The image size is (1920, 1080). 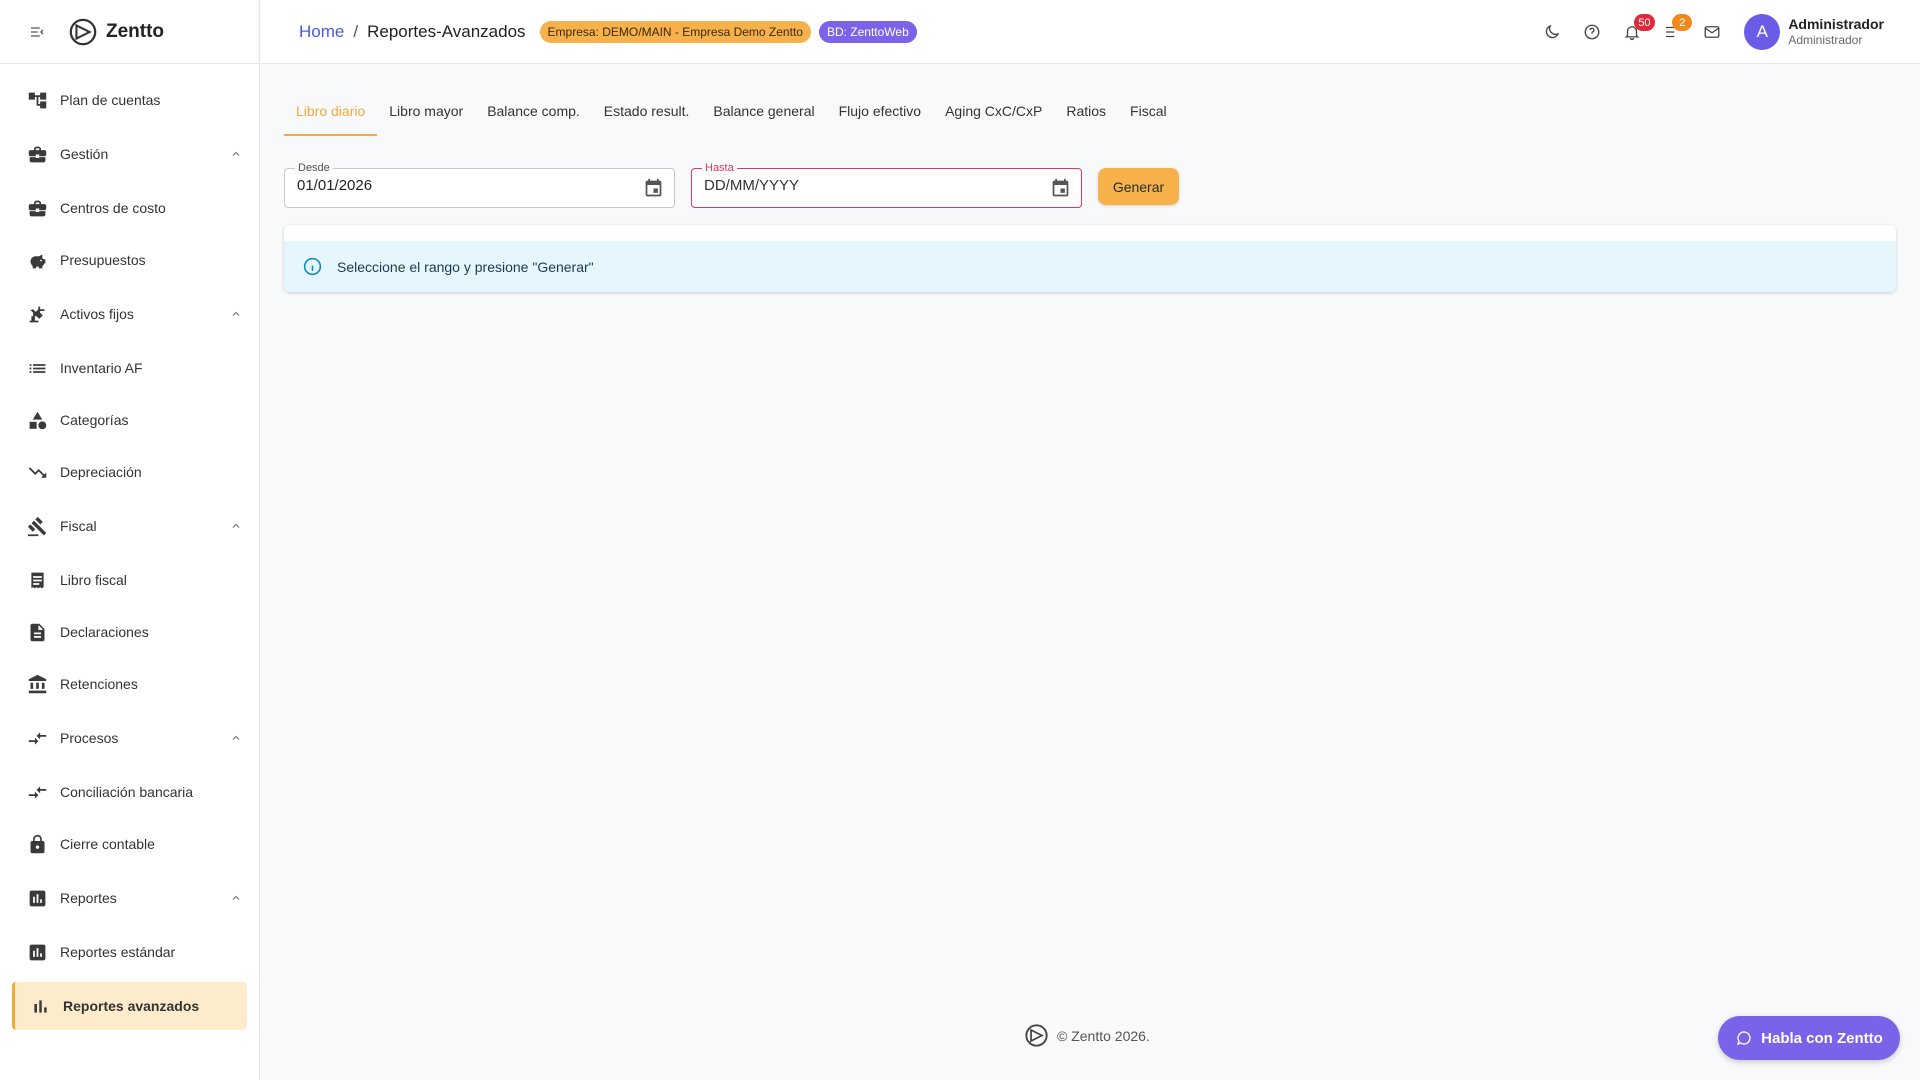 I want to click on empresa-badge: Empresa: DEMO/MAIN - Empresa Demo Zentto, so click(x=675, y=31).